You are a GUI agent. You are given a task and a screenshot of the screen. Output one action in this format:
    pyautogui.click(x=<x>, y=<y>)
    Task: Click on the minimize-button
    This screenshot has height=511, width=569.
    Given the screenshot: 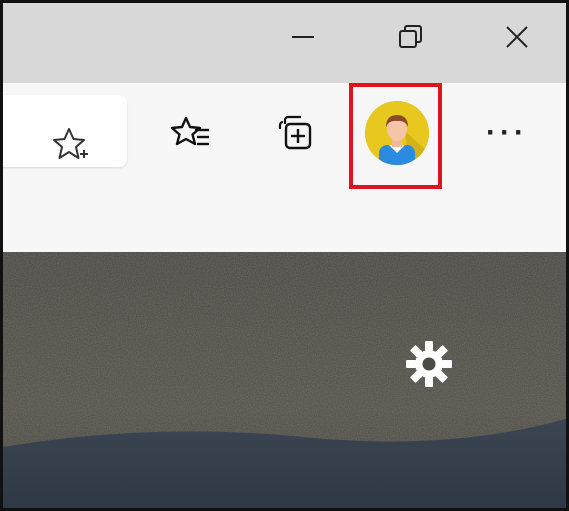 What is the action you would take?
    pyautogui.click(x=303, y=37)
    